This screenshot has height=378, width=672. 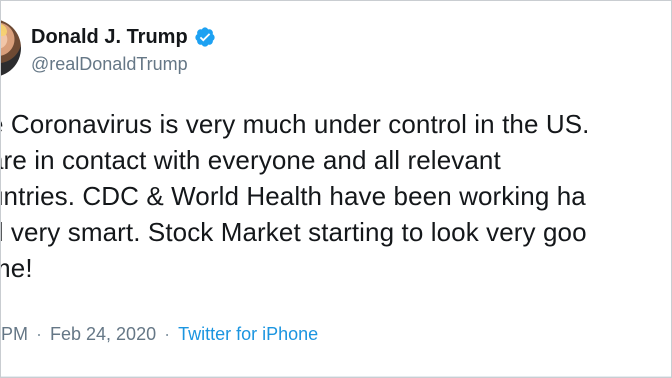 I want to click on display-name: Donald J. Trump, so click(x=109, y=37).